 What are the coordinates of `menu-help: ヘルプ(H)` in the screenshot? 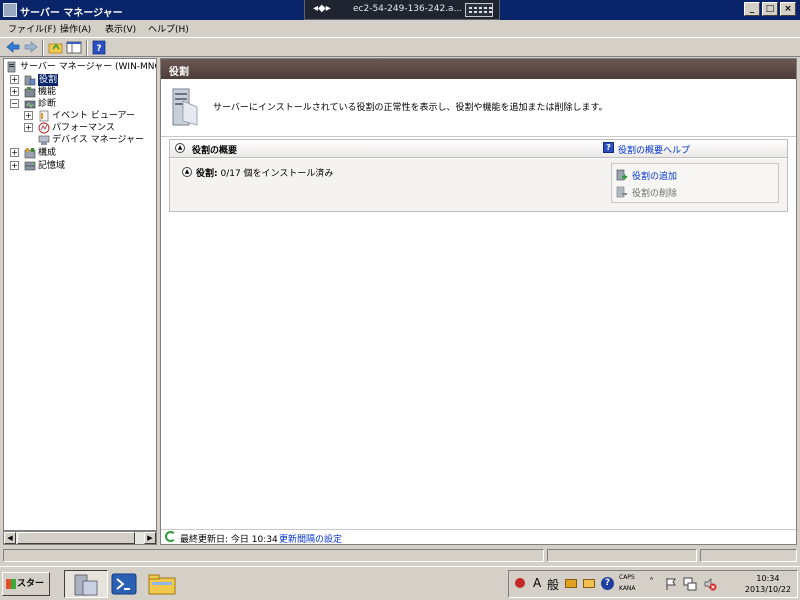 It's located at (168, 28).